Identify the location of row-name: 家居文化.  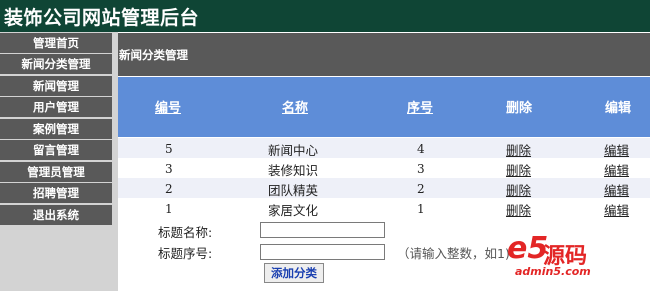
(293, 210).